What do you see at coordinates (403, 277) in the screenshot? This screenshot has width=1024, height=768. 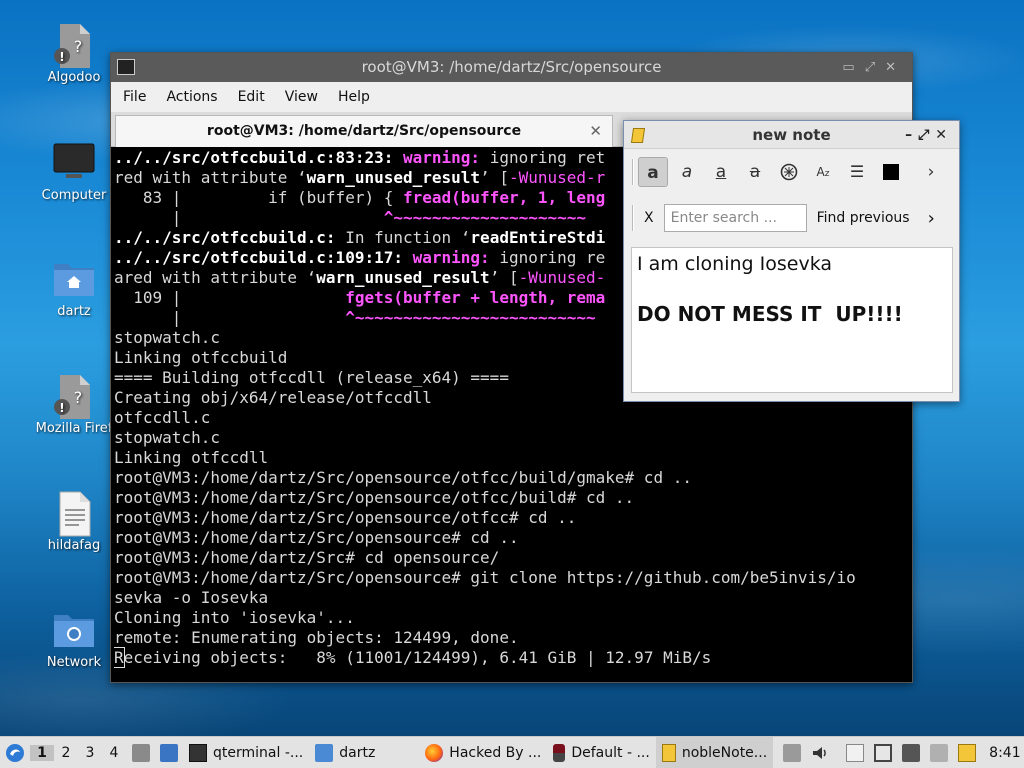 I see `terminal-text-segment: warn_unused_result` at bounding box center [403, 277].